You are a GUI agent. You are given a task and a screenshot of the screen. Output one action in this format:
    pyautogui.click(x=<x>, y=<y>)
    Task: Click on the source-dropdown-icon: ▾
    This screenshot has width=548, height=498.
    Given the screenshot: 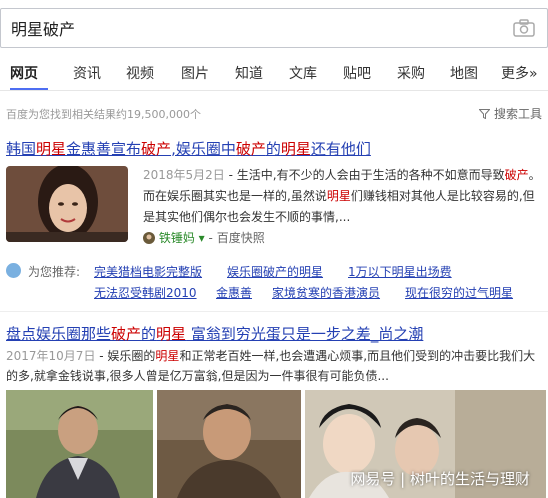 What is the action you would take?
    pyautogui.click(x=202, y=238)
    